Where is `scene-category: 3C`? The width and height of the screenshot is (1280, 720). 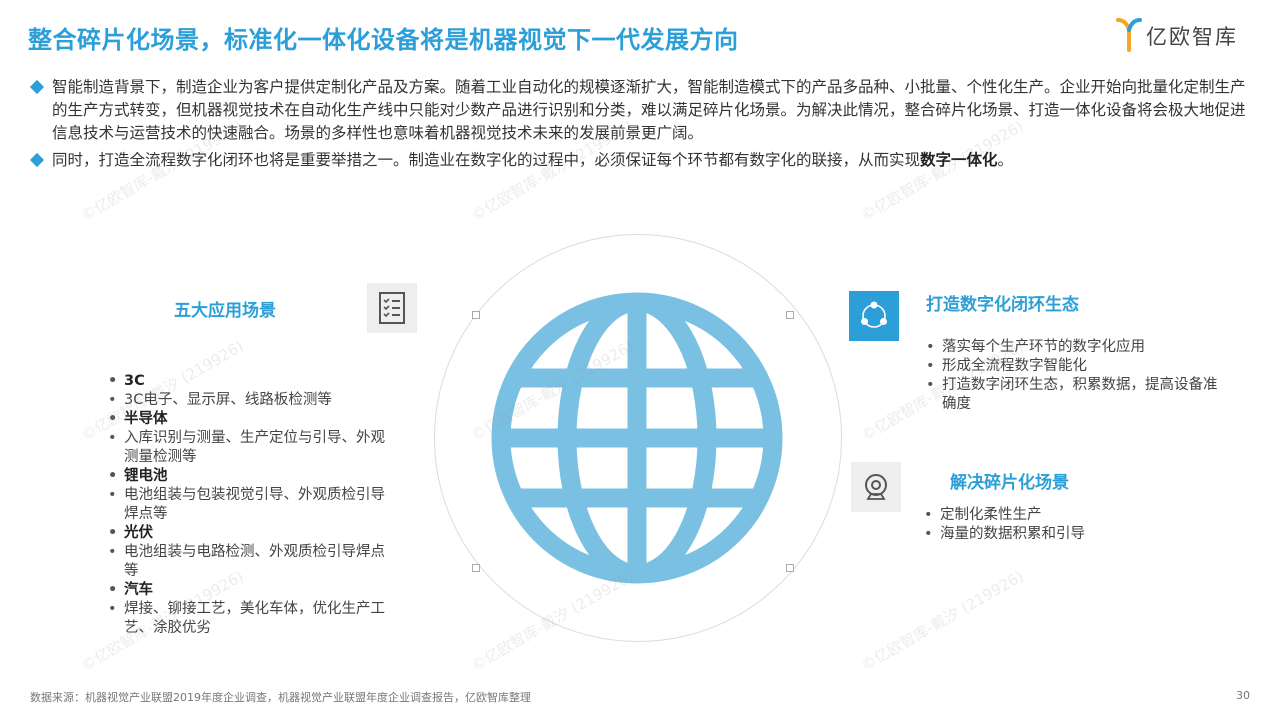 scene-category: 3C is located at coordinates (251, 381).